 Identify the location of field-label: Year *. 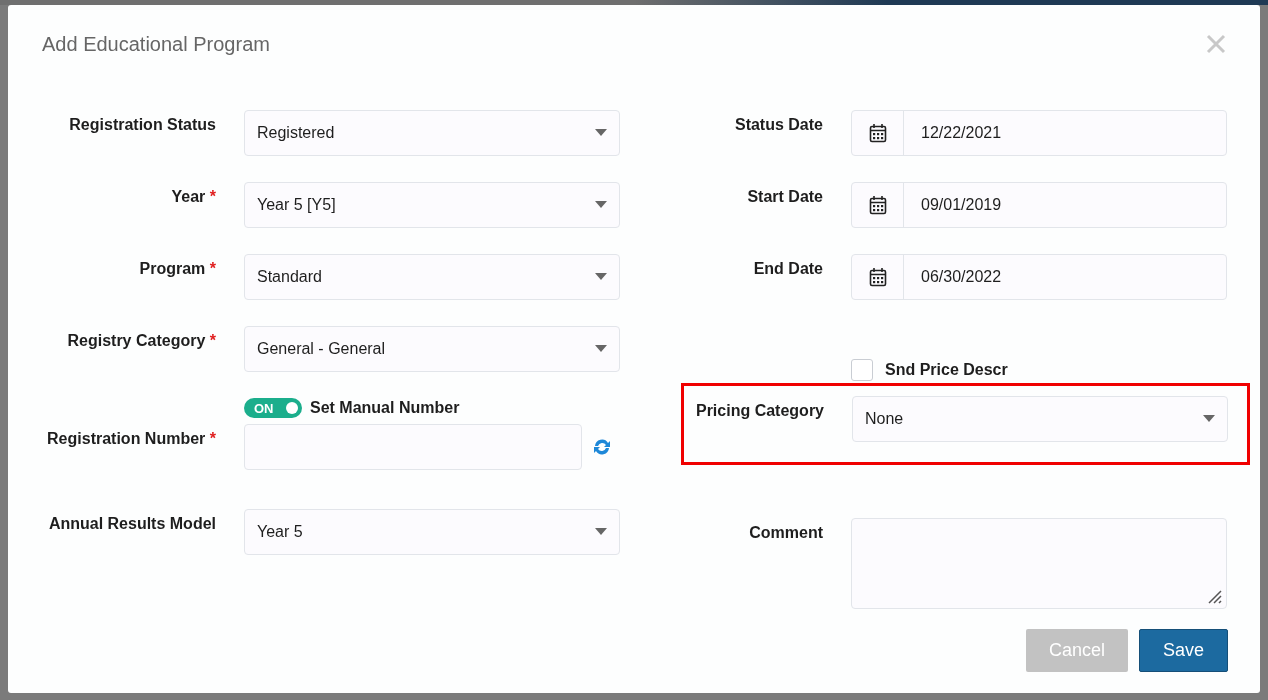
(193, 197).